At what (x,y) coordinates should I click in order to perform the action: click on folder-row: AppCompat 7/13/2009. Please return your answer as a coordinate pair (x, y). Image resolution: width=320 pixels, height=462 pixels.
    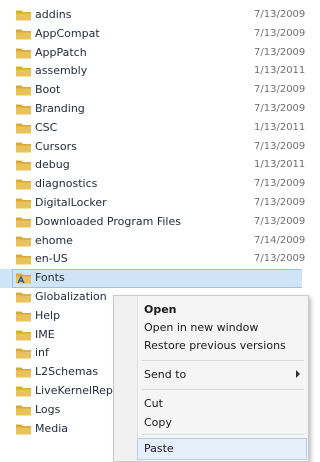
    Looking at the image, I should click on (153, 34).